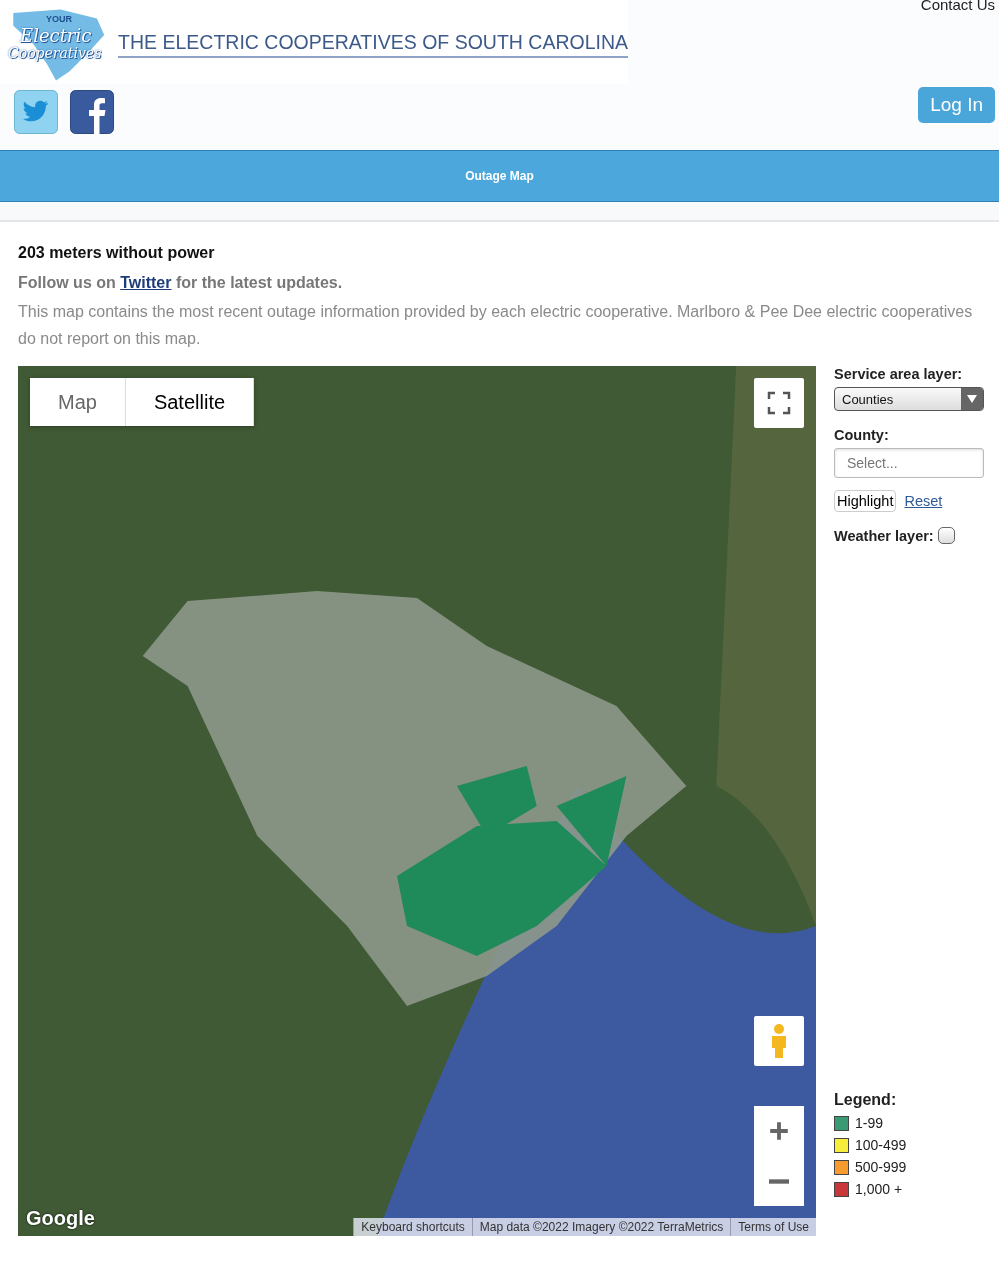  I want to click on fullscreen-button, so click(779, 403).